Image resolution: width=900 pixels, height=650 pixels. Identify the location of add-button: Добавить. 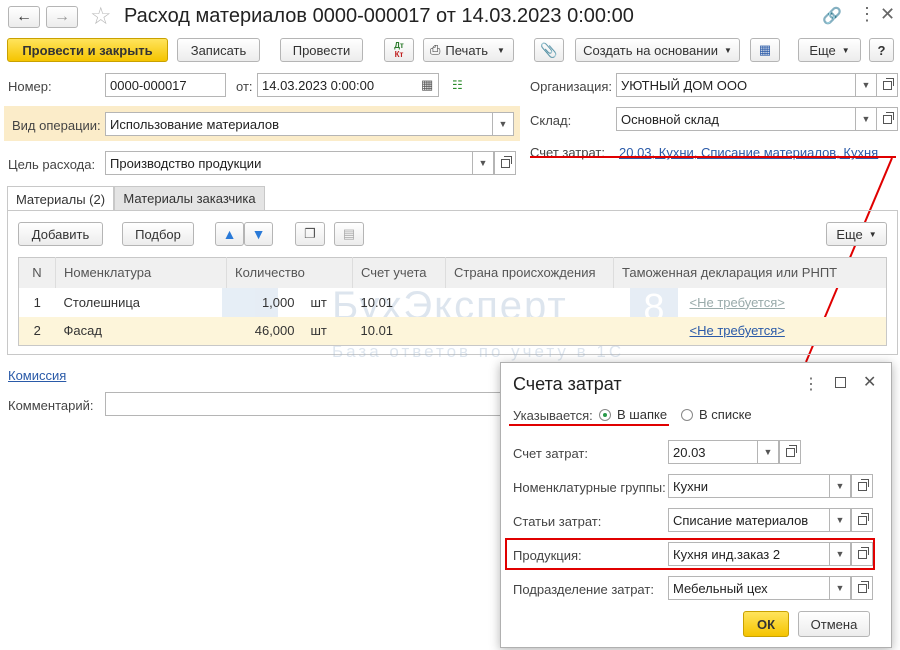
(60, 234).